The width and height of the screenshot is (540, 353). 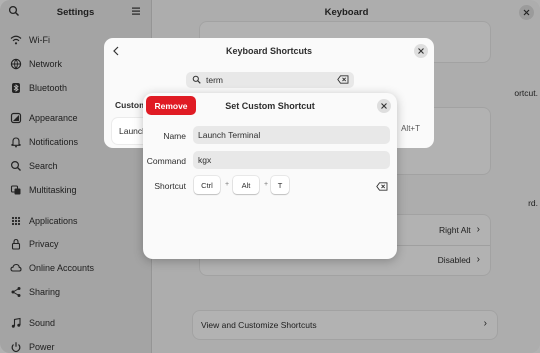 What do you see at coordinates (291, 160) in the screenshot?
I see `command-field: kgx` at bounding box center [291, 160].